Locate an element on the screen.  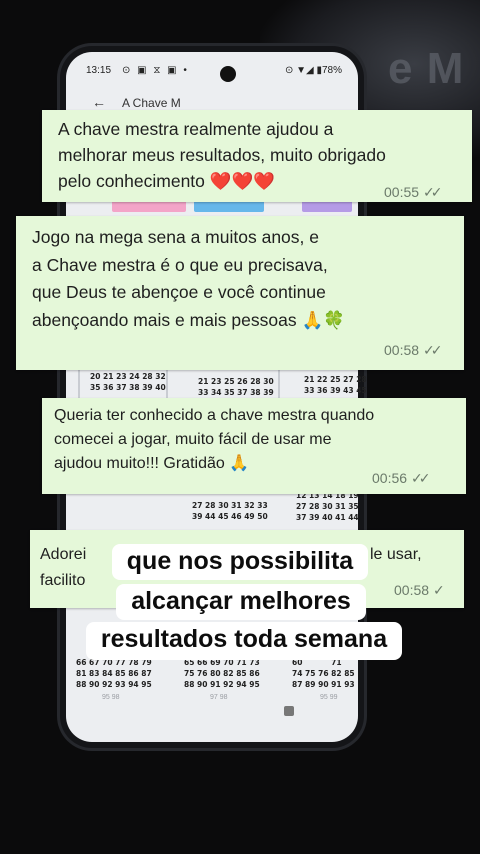
caption-line-1: que nos possibilita is located at coordinates (240, 562).